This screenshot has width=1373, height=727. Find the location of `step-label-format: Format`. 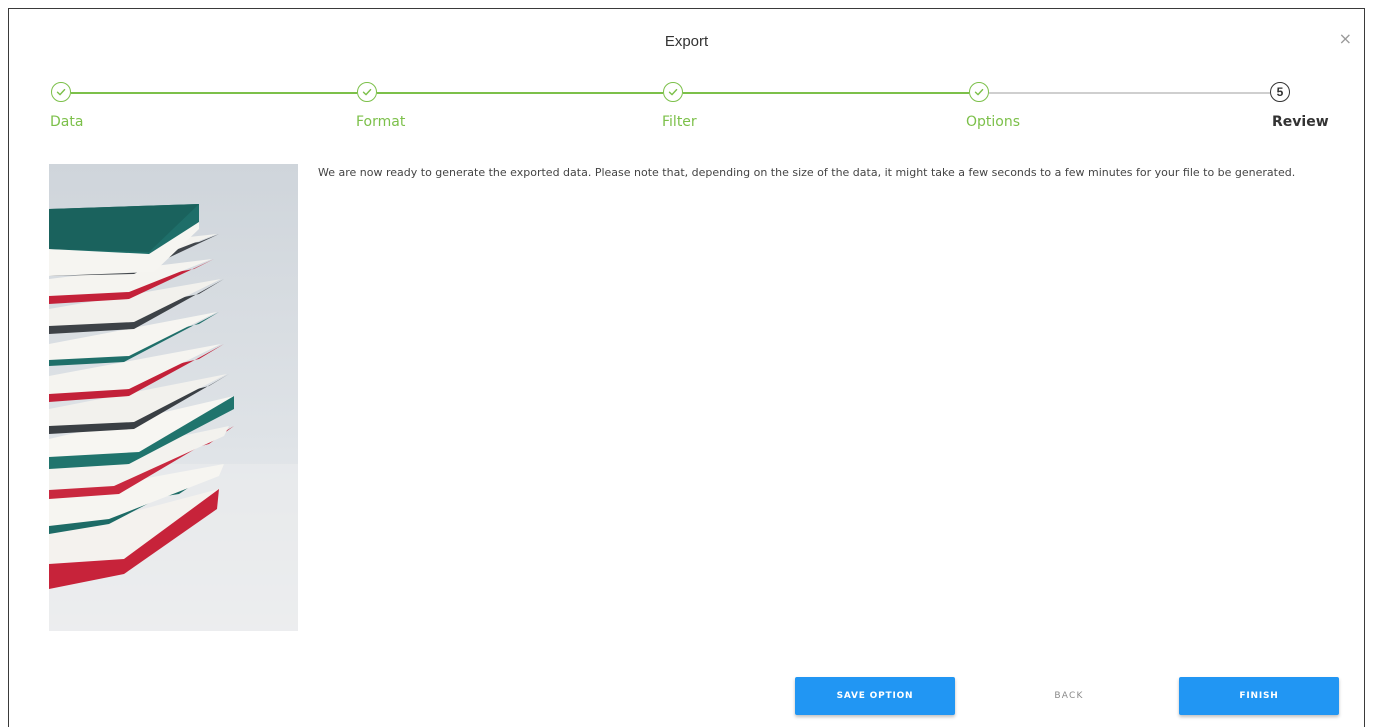

step-label-format: Format is located at coordinates (380, 122).